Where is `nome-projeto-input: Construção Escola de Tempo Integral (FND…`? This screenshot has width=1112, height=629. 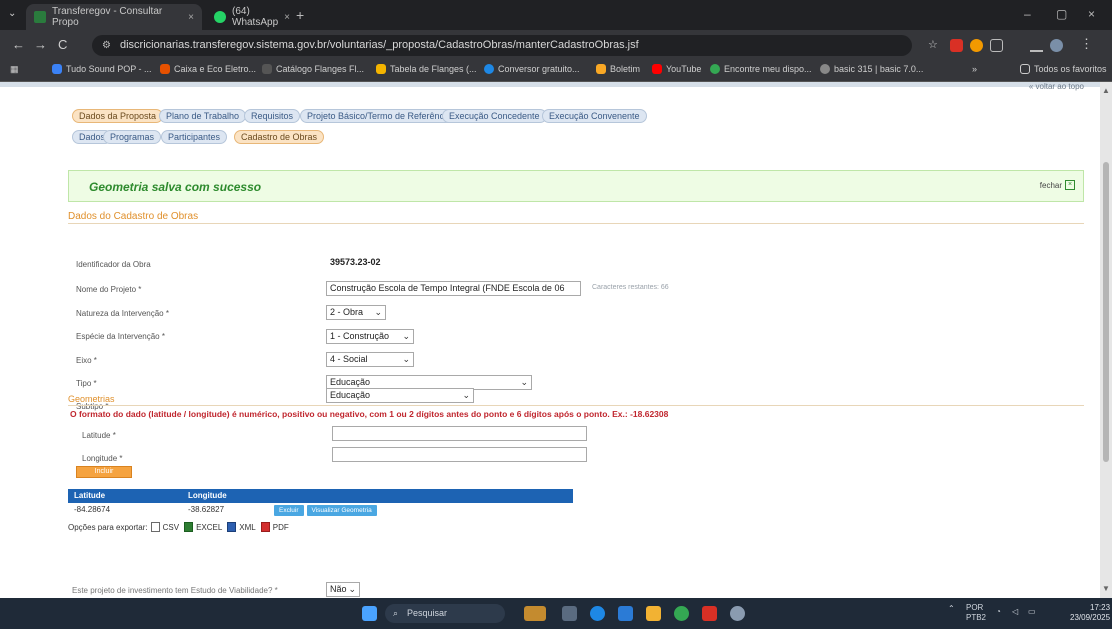
nome-projeto-input: Construção Escola de Tempo Integral (FND… is located at coordinates (453, 288).